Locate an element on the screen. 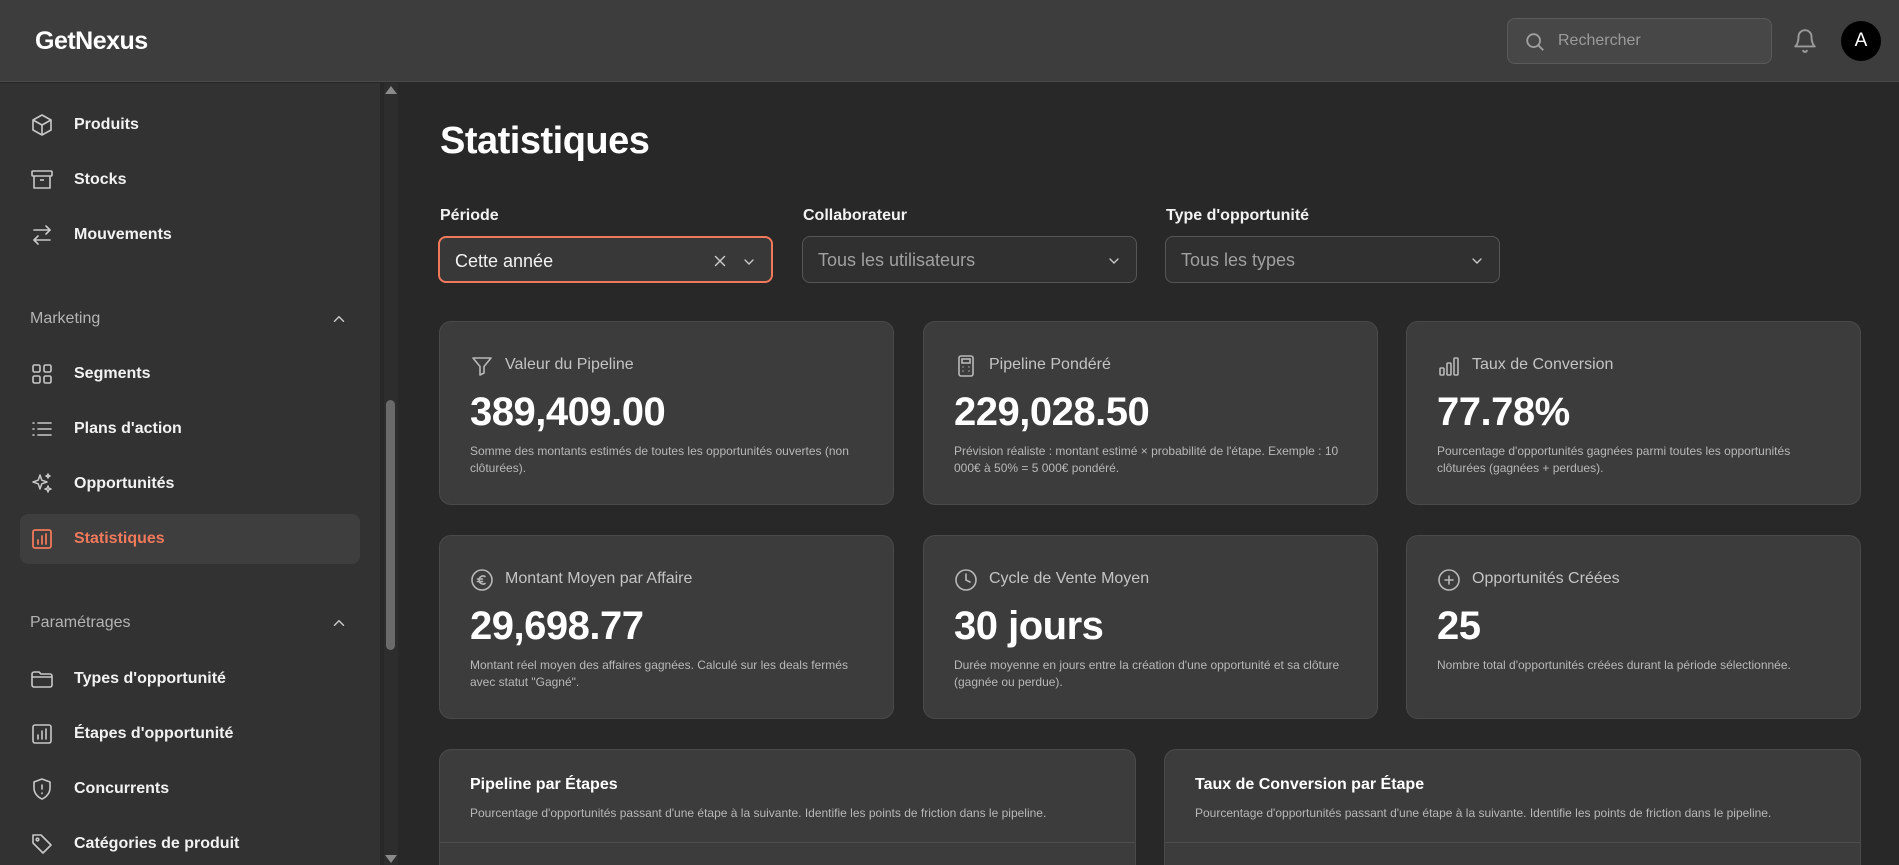 The height and width of the screenshot is (865, 1899). funnel-icon is located at coordinates (482, 366).